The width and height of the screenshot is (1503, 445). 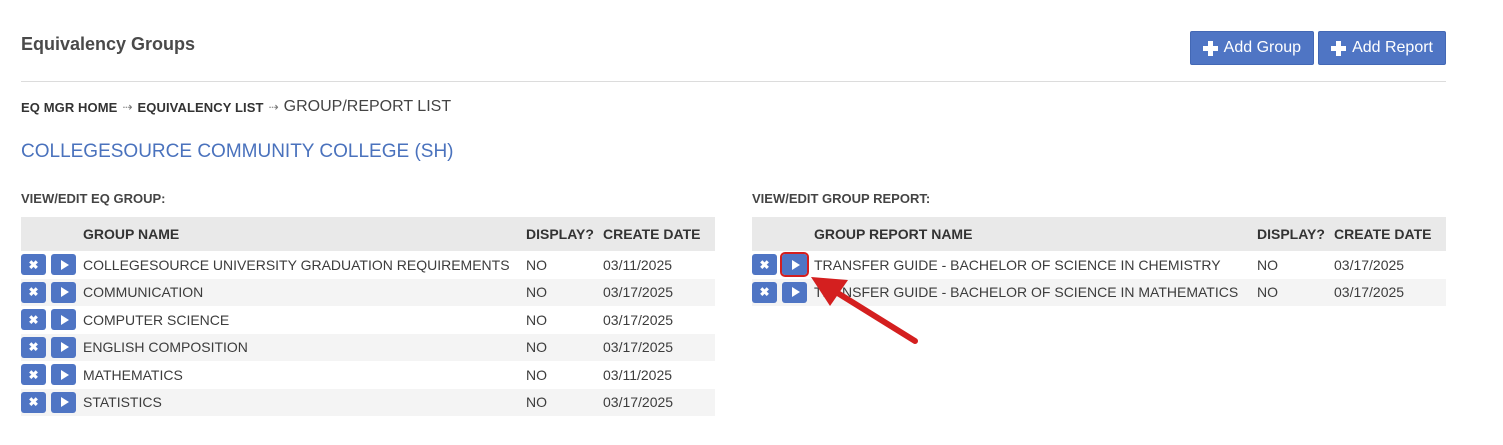 What do you see at coordinates (893, 234) in the screenshot?
I see `group-report-name-header: GROUP REPORT NAME` at bounding box center [893, 234].